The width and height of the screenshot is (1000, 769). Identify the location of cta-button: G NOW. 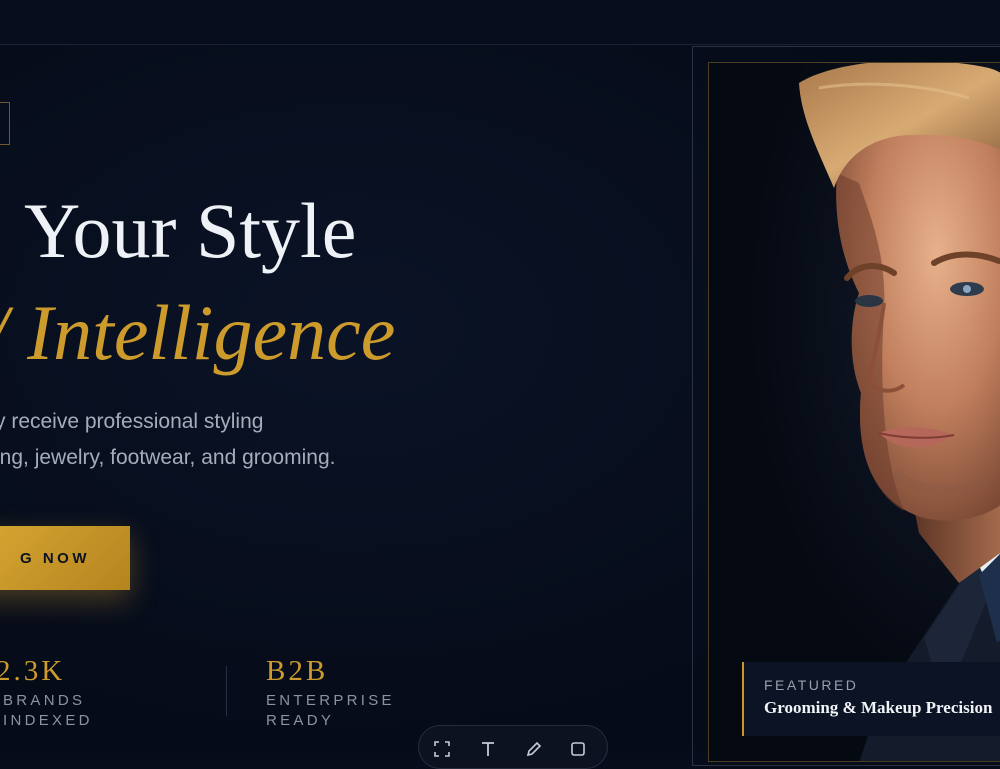
(65, 558).